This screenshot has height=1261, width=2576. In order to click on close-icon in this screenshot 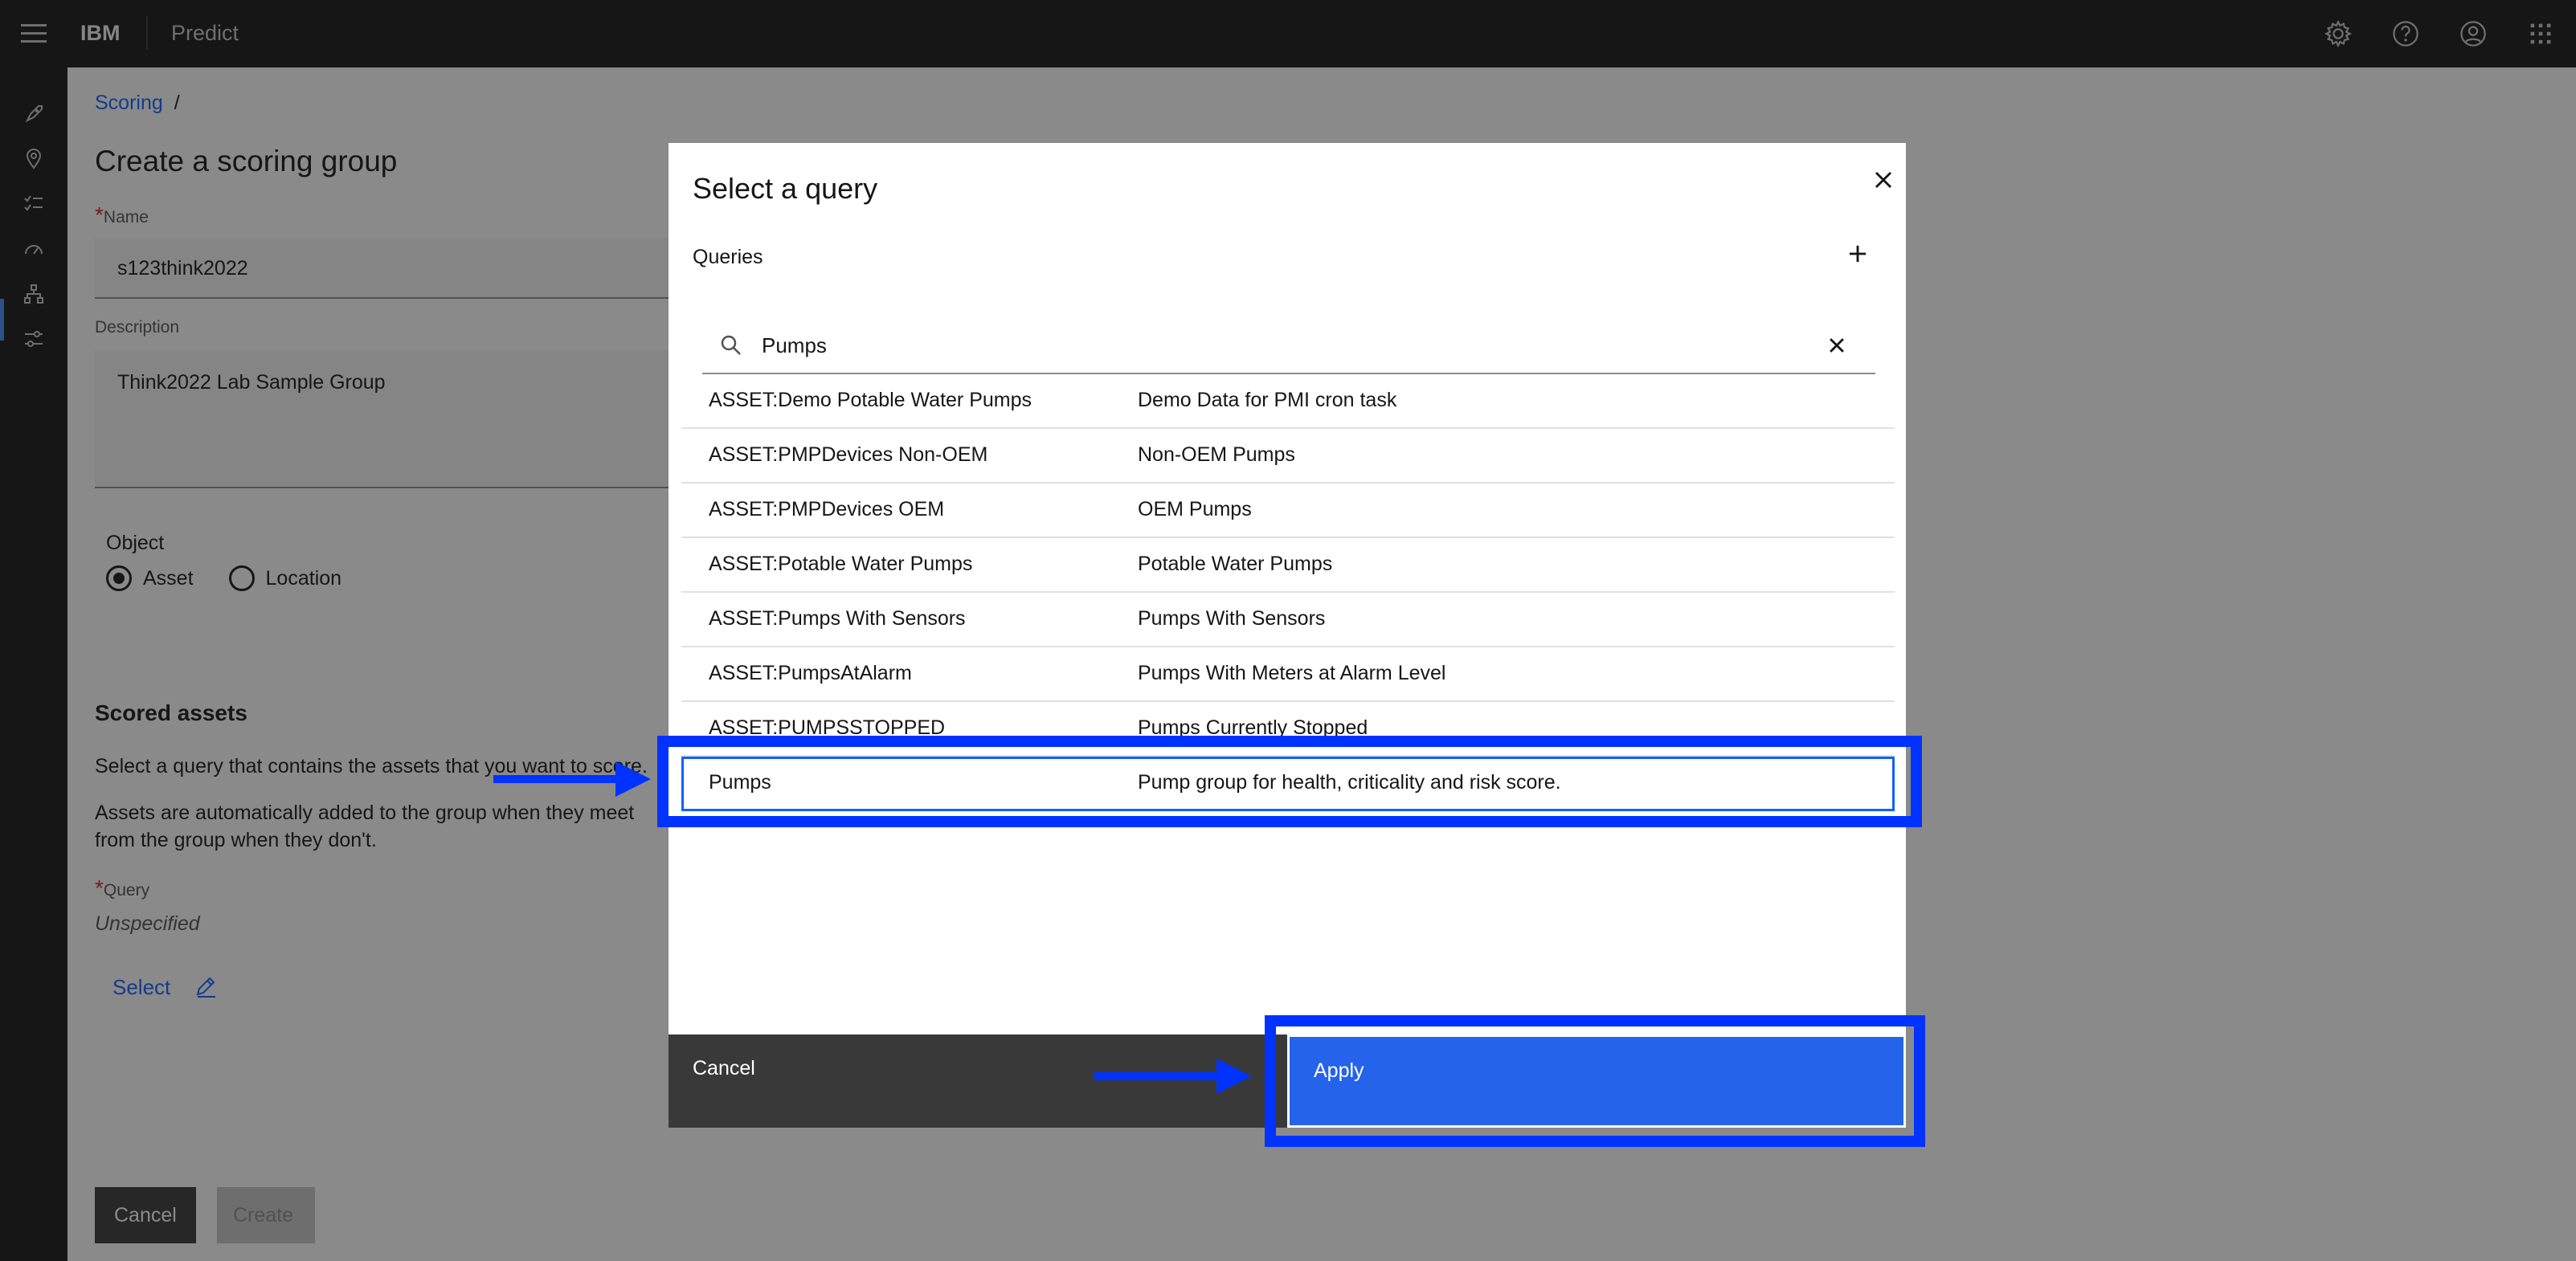, I will do `click(1884, 180)`.